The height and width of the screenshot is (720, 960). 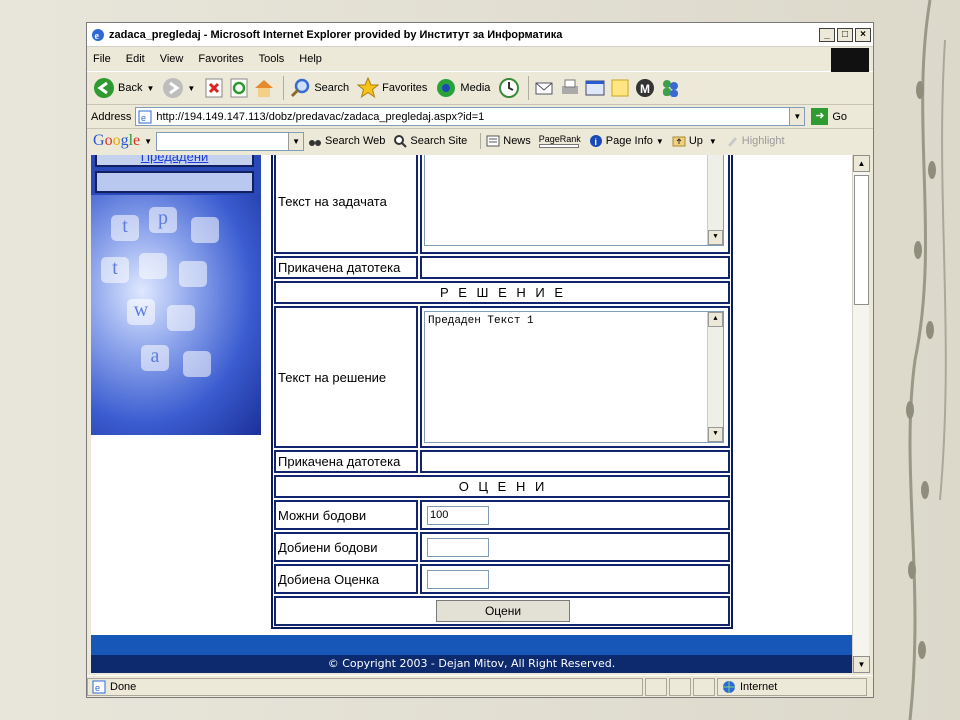 I want to click on home-icon, so click(x=264, y=88).